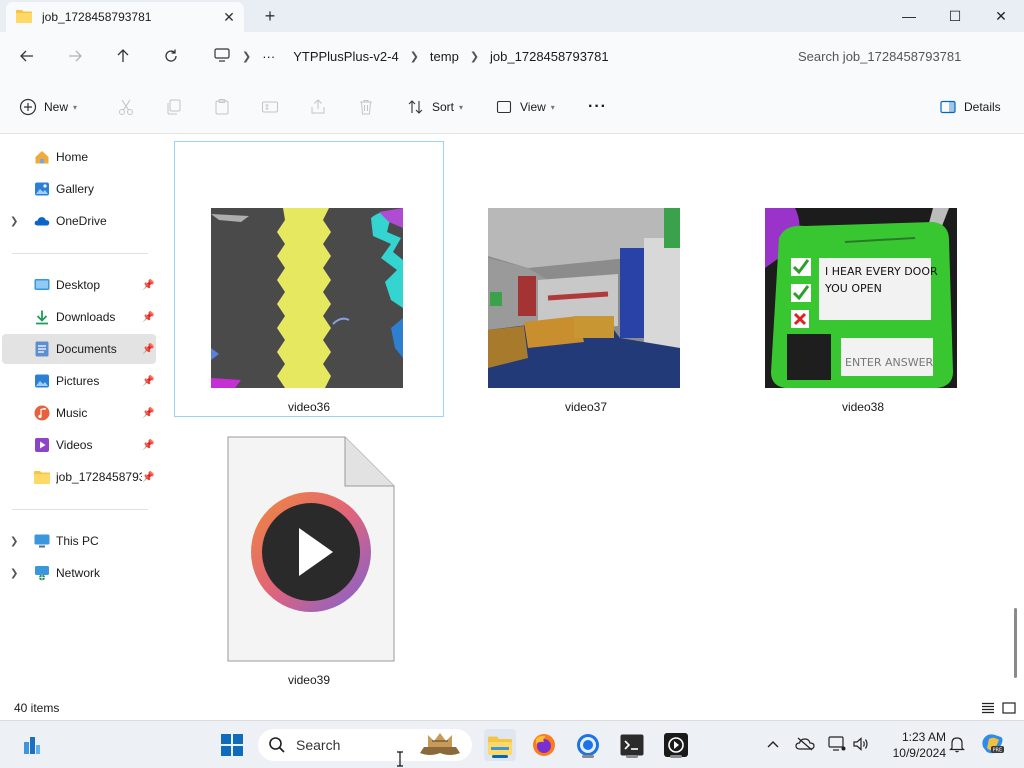 Image resolution: width=1024 pixels, height=768 pixels. Describe the element at coordinates (72, 413) in the screenshot. I see `sidebar-item-label: Music` at that location.